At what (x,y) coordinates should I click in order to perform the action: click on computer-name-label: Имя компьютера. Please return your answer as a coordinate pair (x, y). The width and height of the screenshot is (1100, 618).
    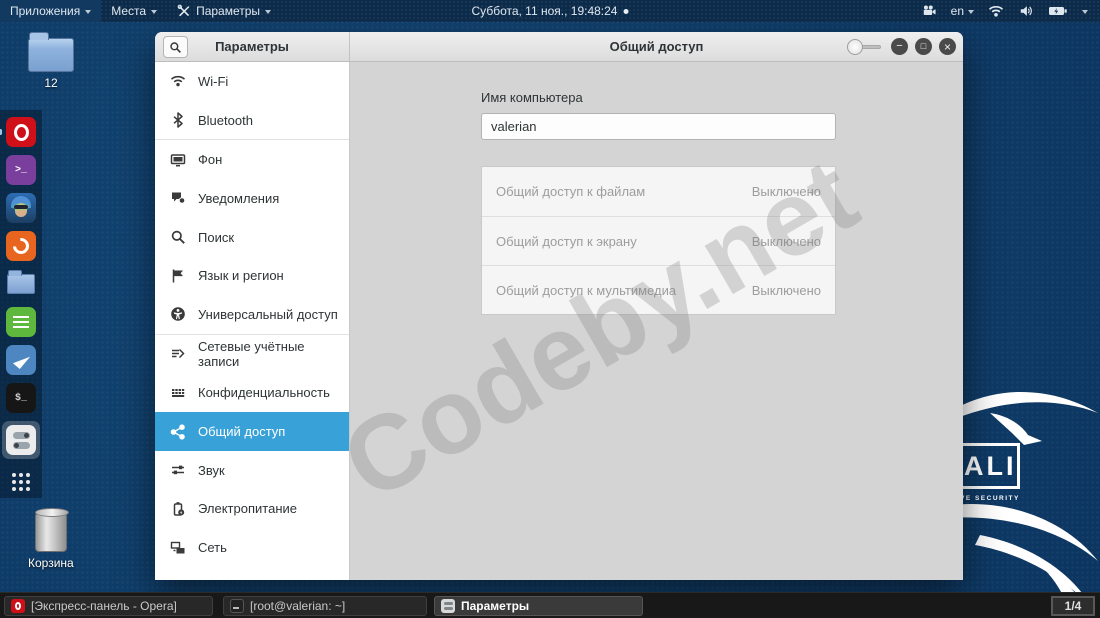
    Looking at the image, I should click on (532, 97).